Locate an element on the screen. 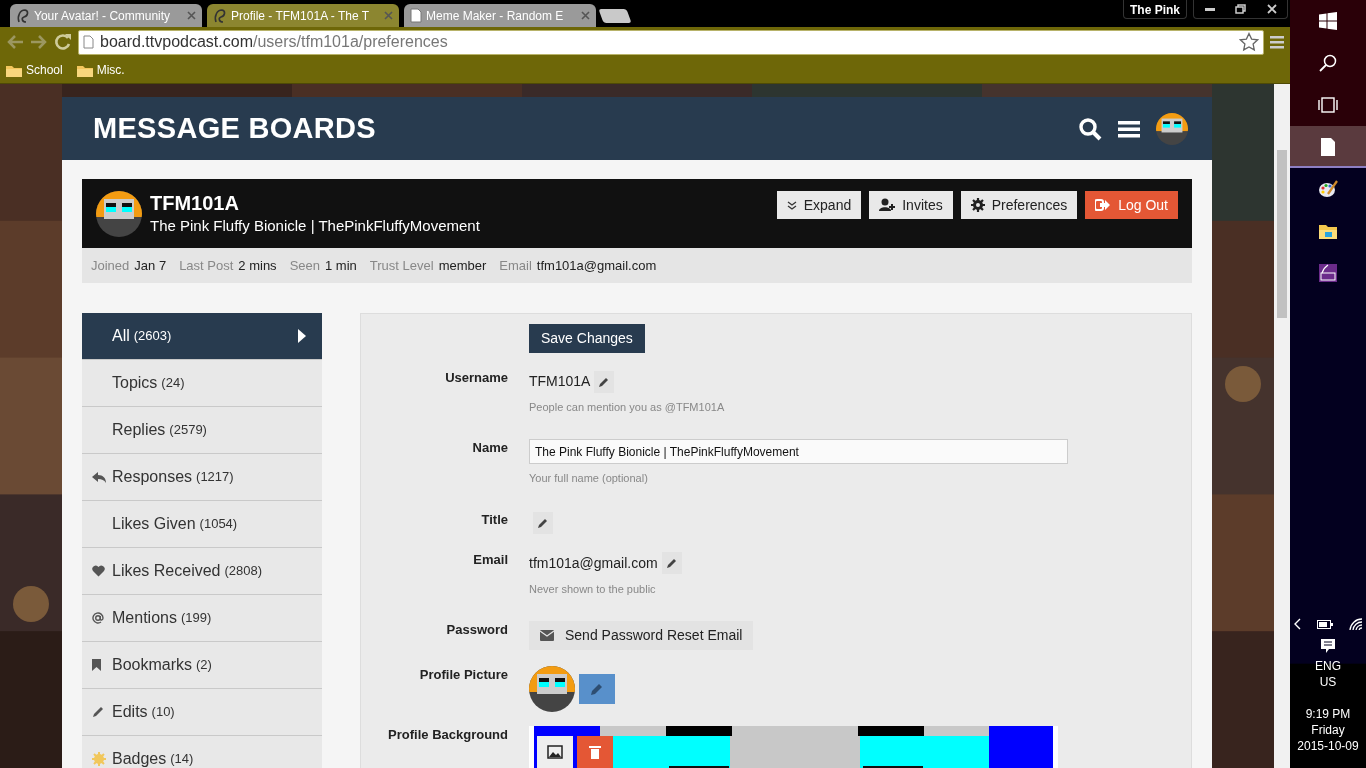  bookmark: Misc. is located at coordinates (100, 70).